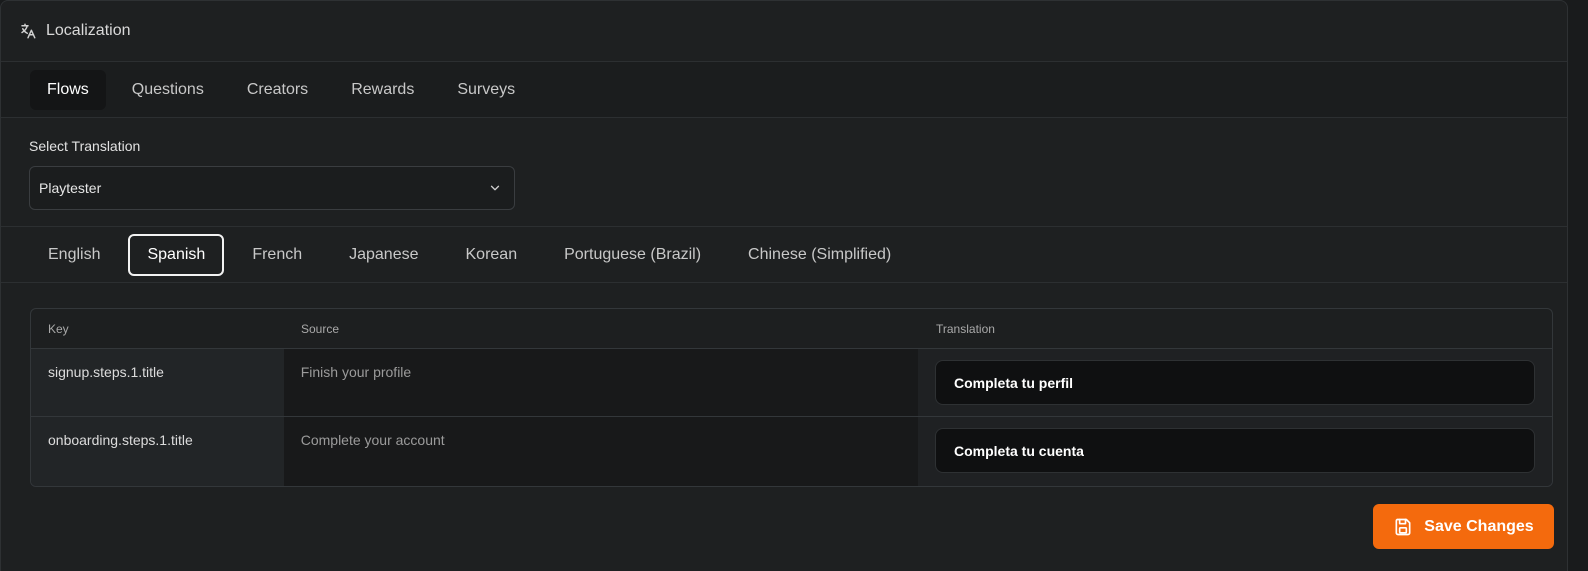 Image resolution: width=1588 pixels, height=571 pixels. I want to click on table-header: Key Source Translation, so click(791, 329).